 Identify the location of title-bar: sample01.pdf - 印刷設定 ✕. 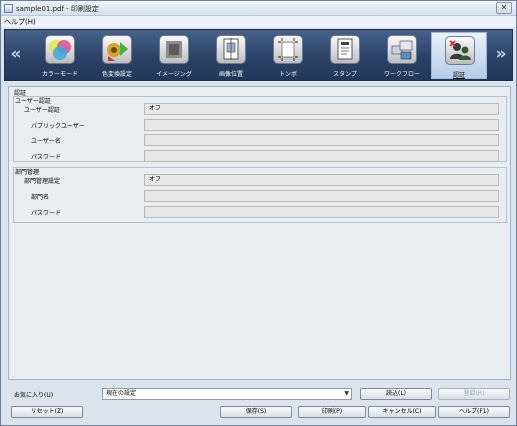
(258, 8).